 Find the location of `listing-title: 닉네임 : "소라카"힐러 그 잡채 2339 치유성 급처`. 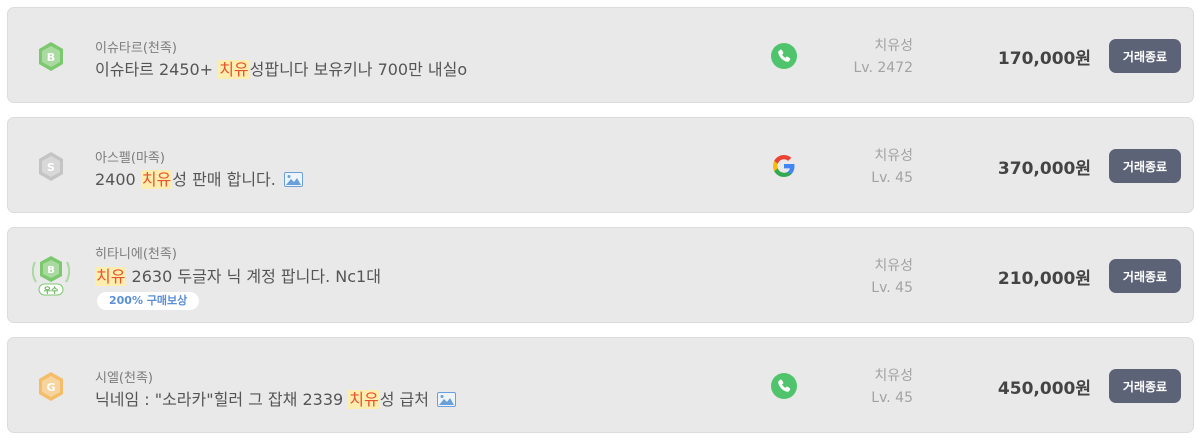

listing-title: 닉네임 : "소라카"힐러 그 잡채 2339 치유성 급처 is located at coordinates (275, 398).